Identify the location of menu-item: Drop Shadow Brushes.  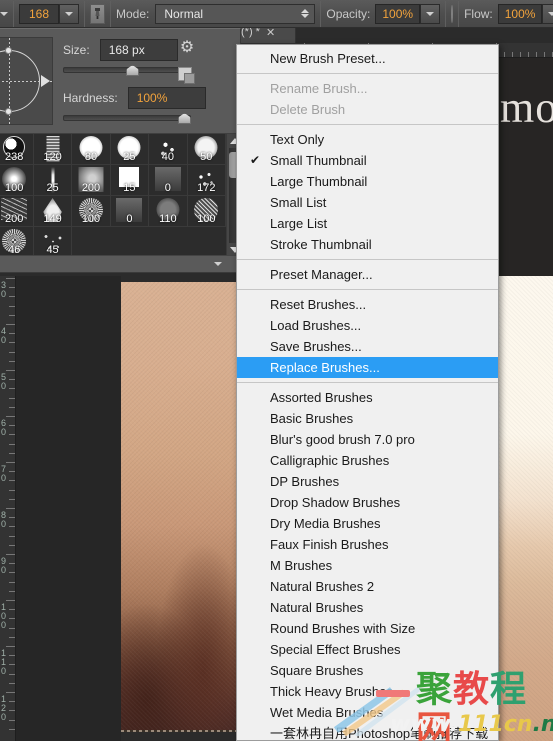
(367, 502).